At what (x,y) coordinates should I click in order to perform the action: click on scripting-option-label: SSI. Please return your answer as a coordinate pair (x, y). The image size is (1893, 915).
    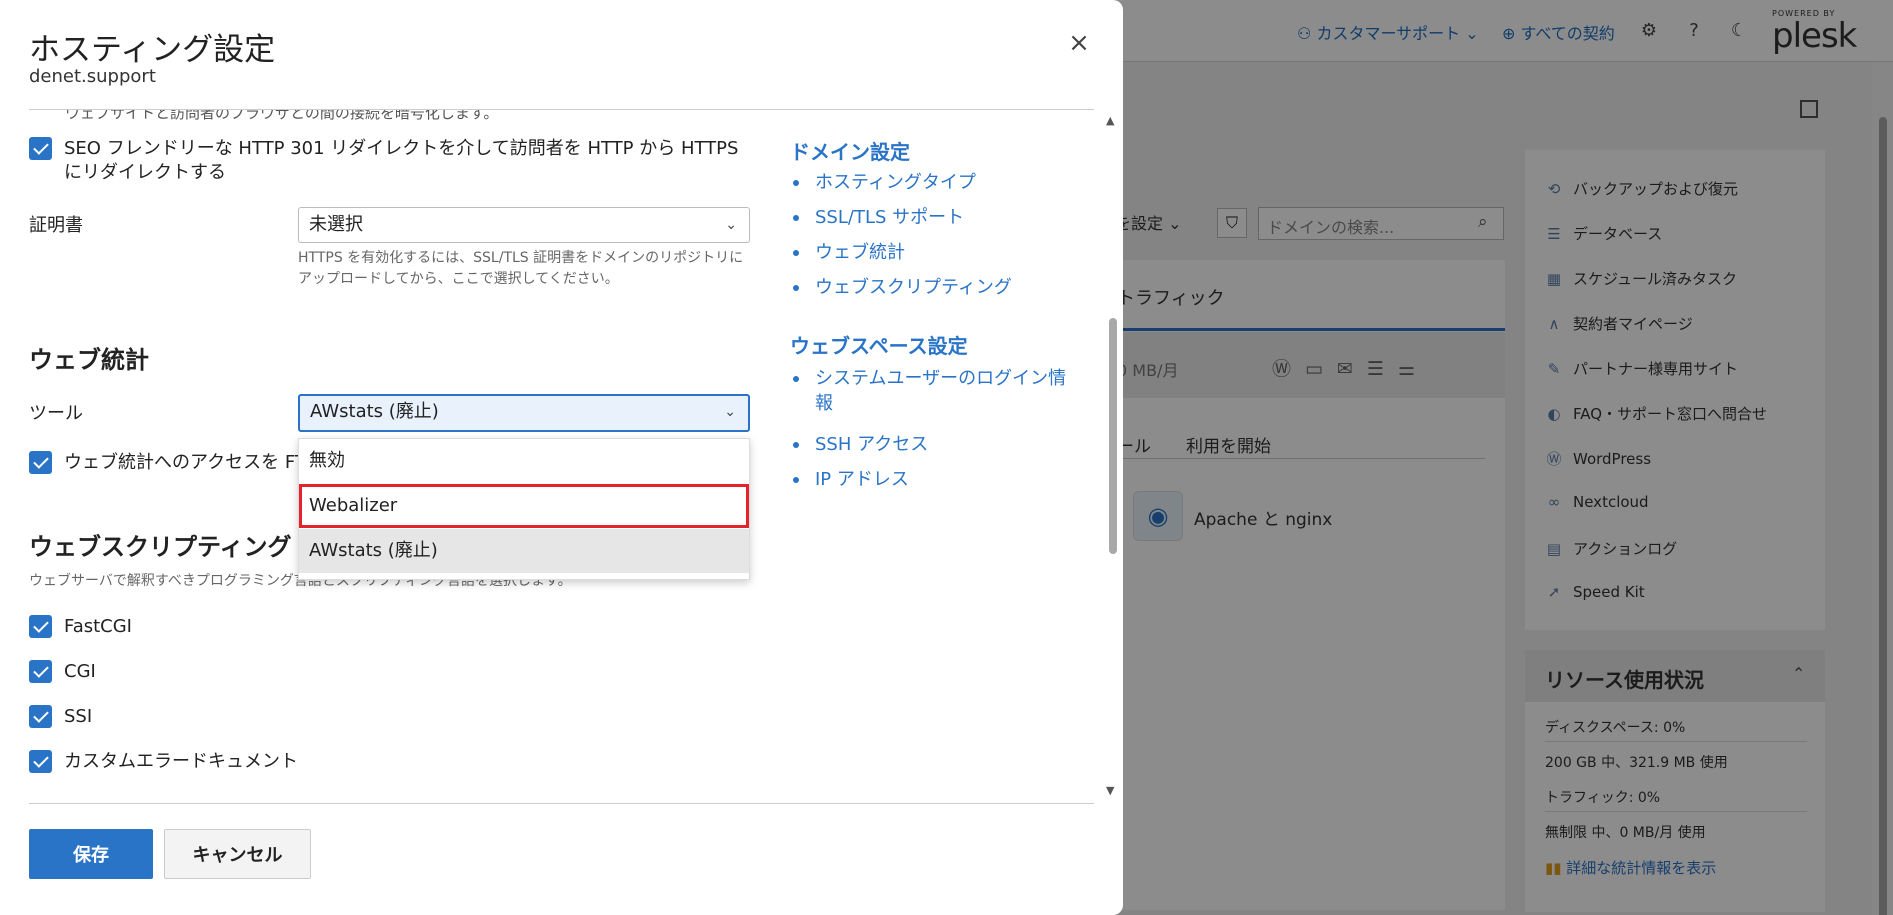
    Looking at the image, I should click on (78, 716).